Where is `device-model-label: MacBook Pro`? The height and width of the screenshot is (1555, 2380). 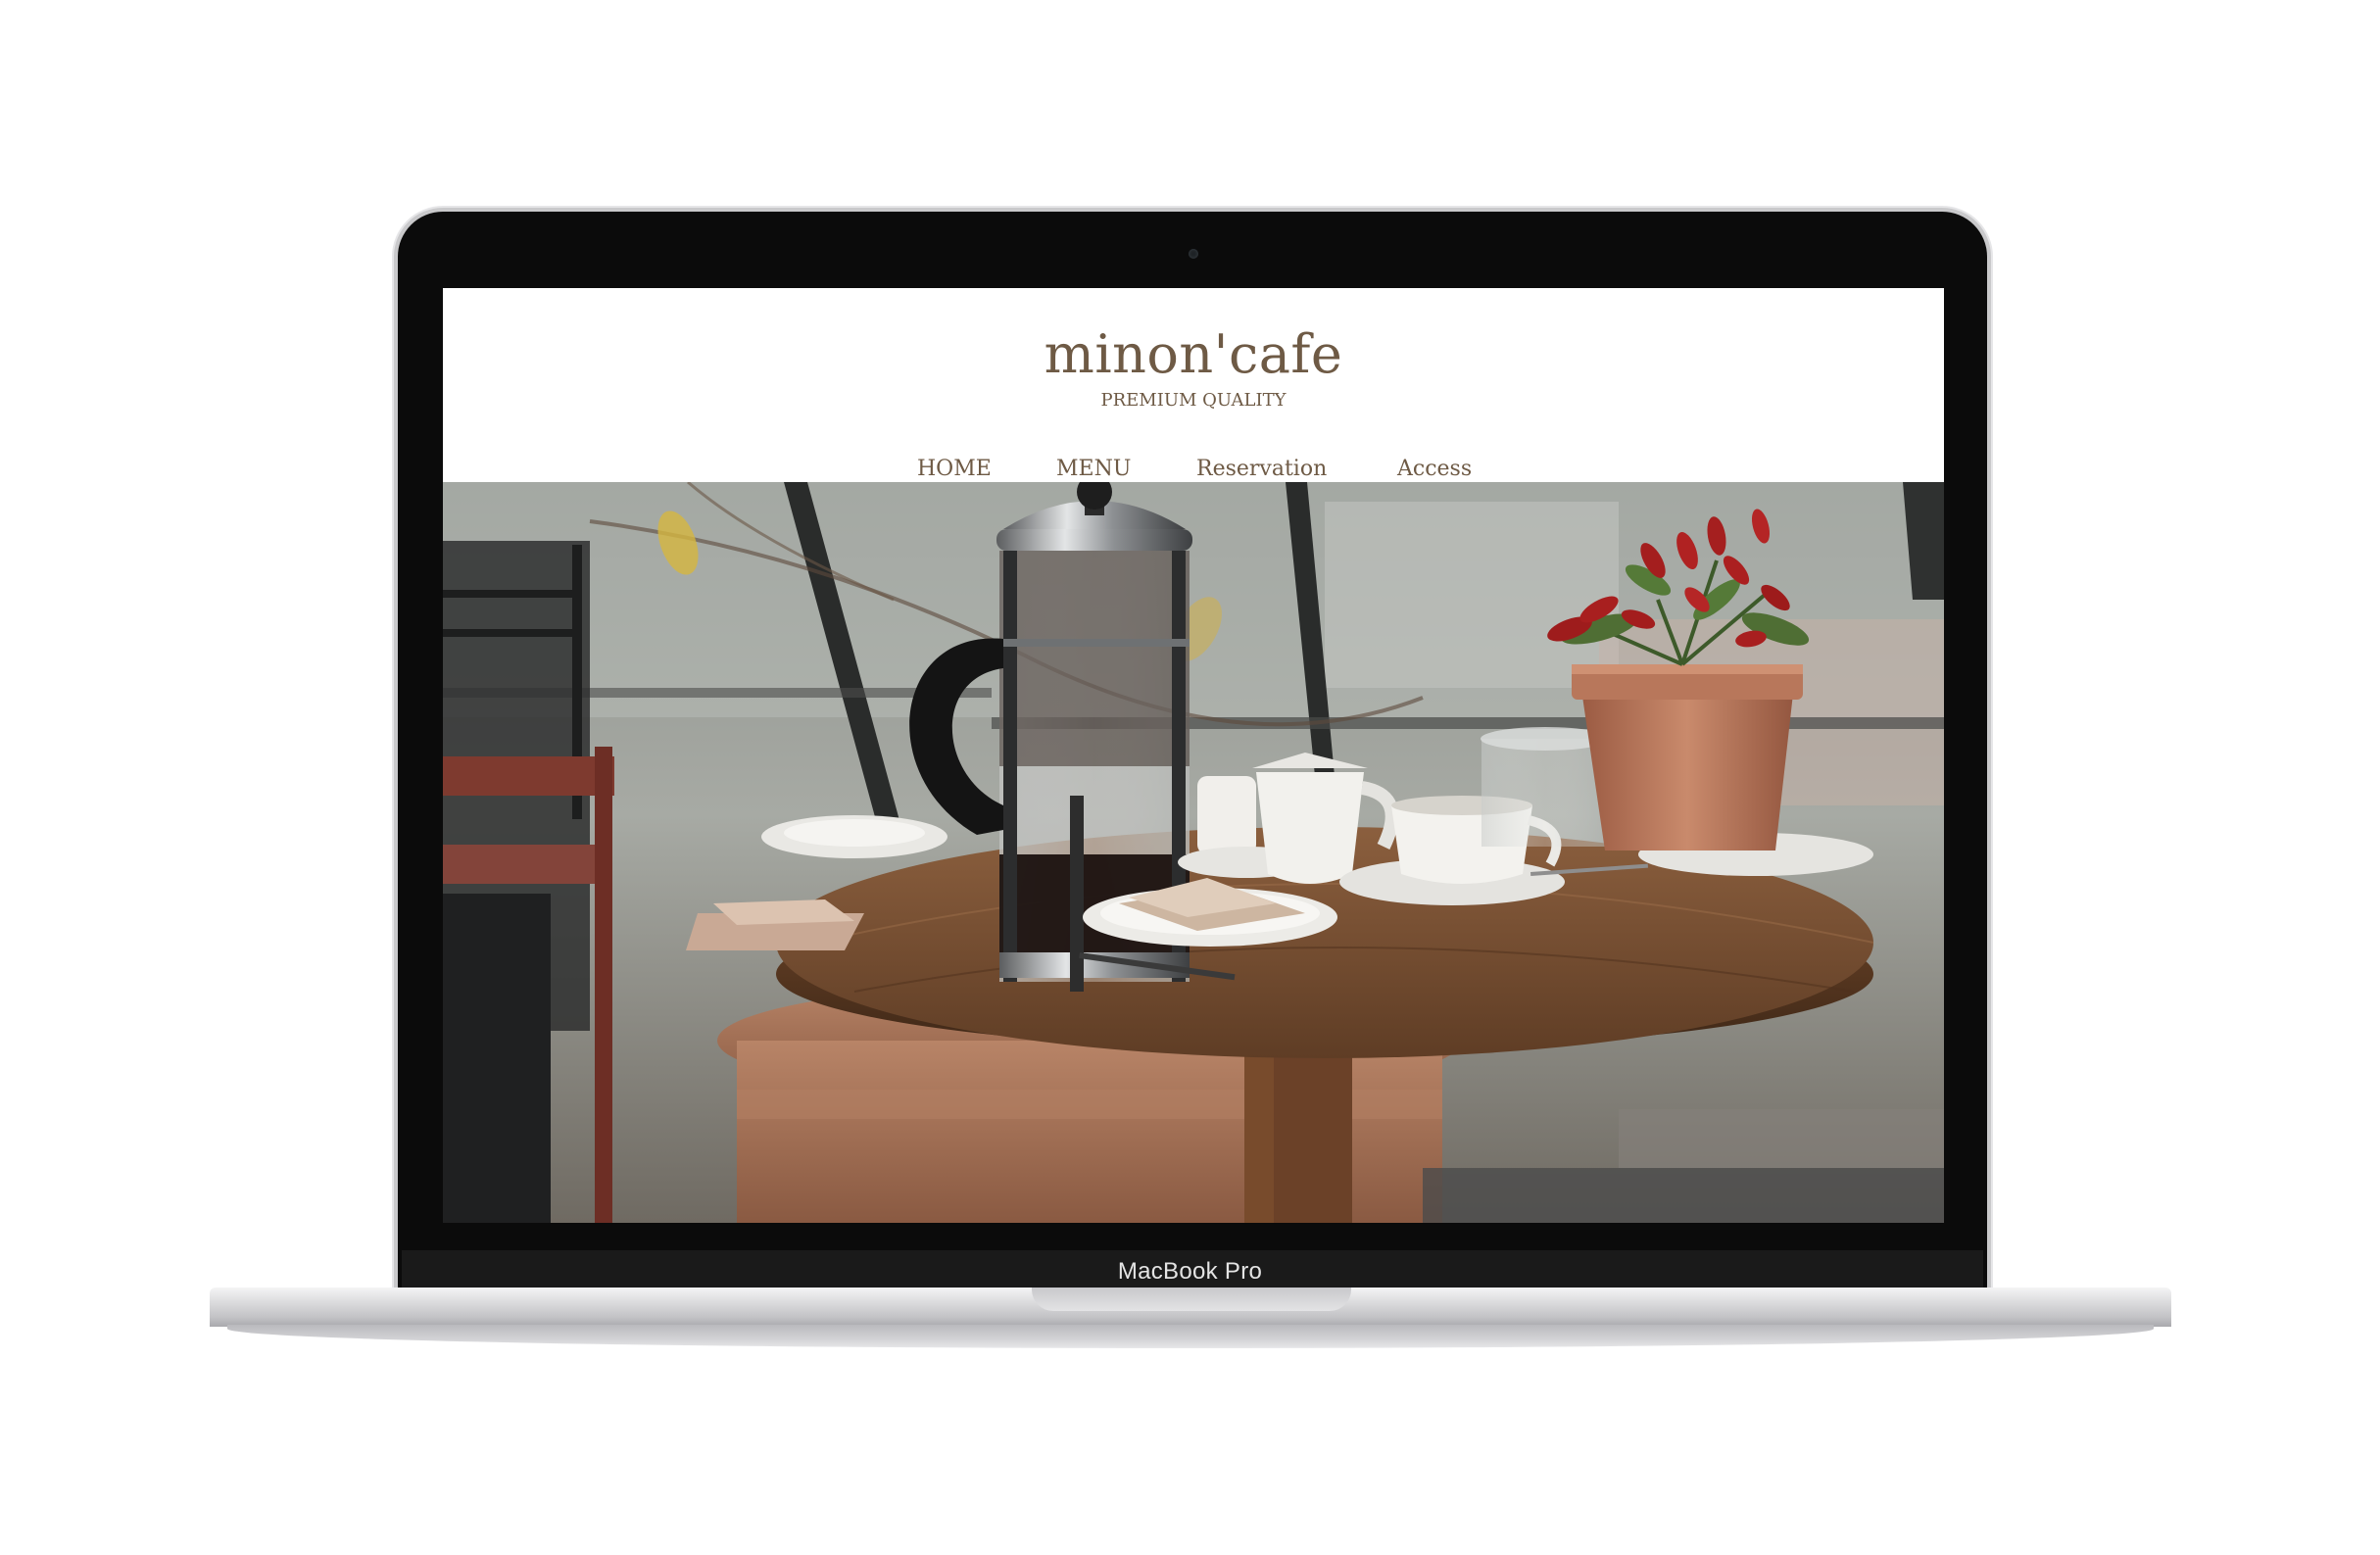 device-model-label: MacBook Pro is located at coordinates (1190, 1271).